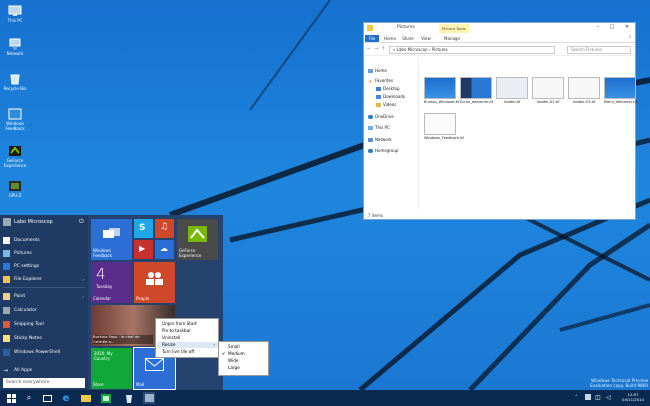  Describe the element at coordinates (426, 38) in the screenshot. I see `tab-view: View` at that location.